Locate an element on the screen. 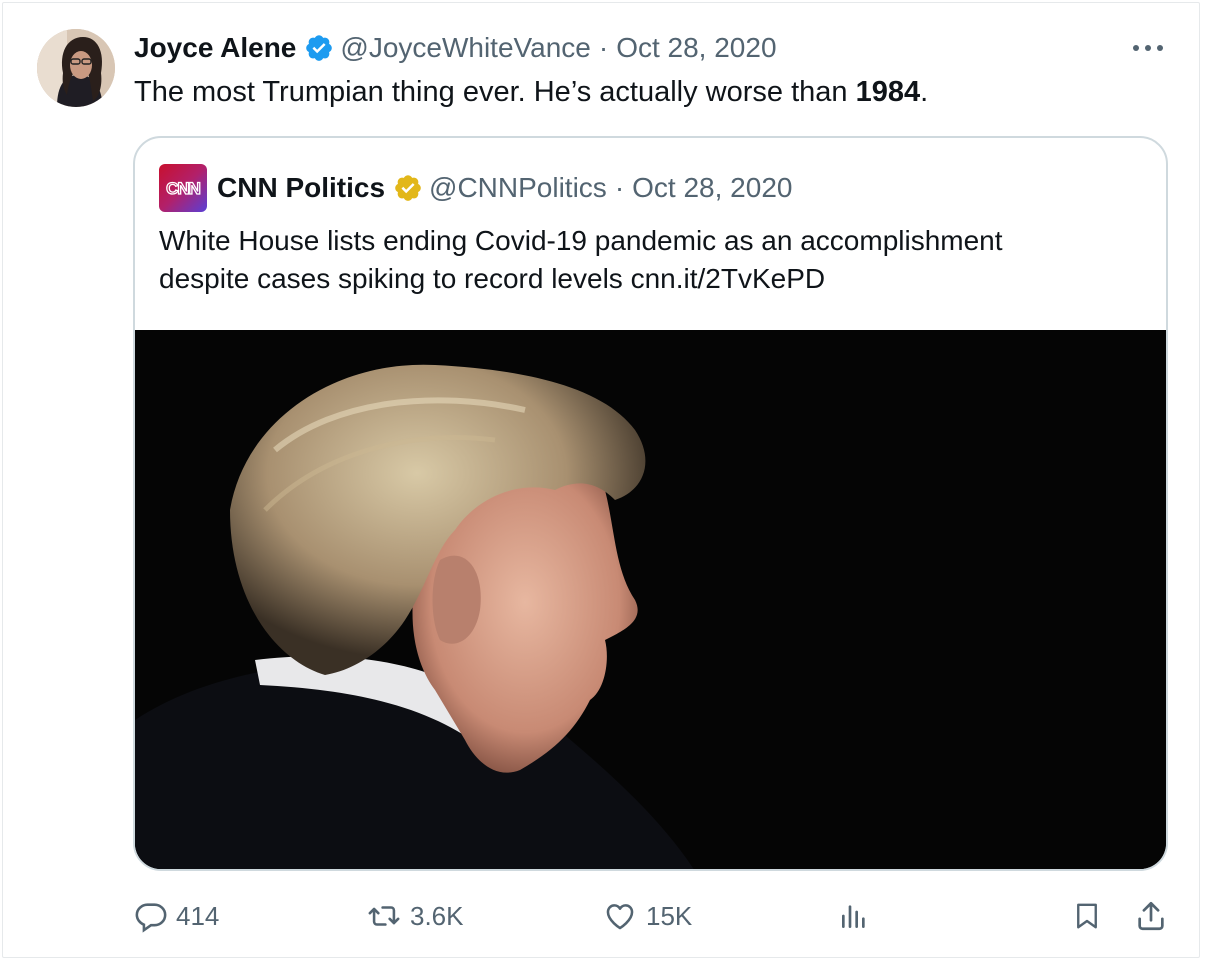  tweet-text-bold: 1984 is located at coordinates (888, 92).